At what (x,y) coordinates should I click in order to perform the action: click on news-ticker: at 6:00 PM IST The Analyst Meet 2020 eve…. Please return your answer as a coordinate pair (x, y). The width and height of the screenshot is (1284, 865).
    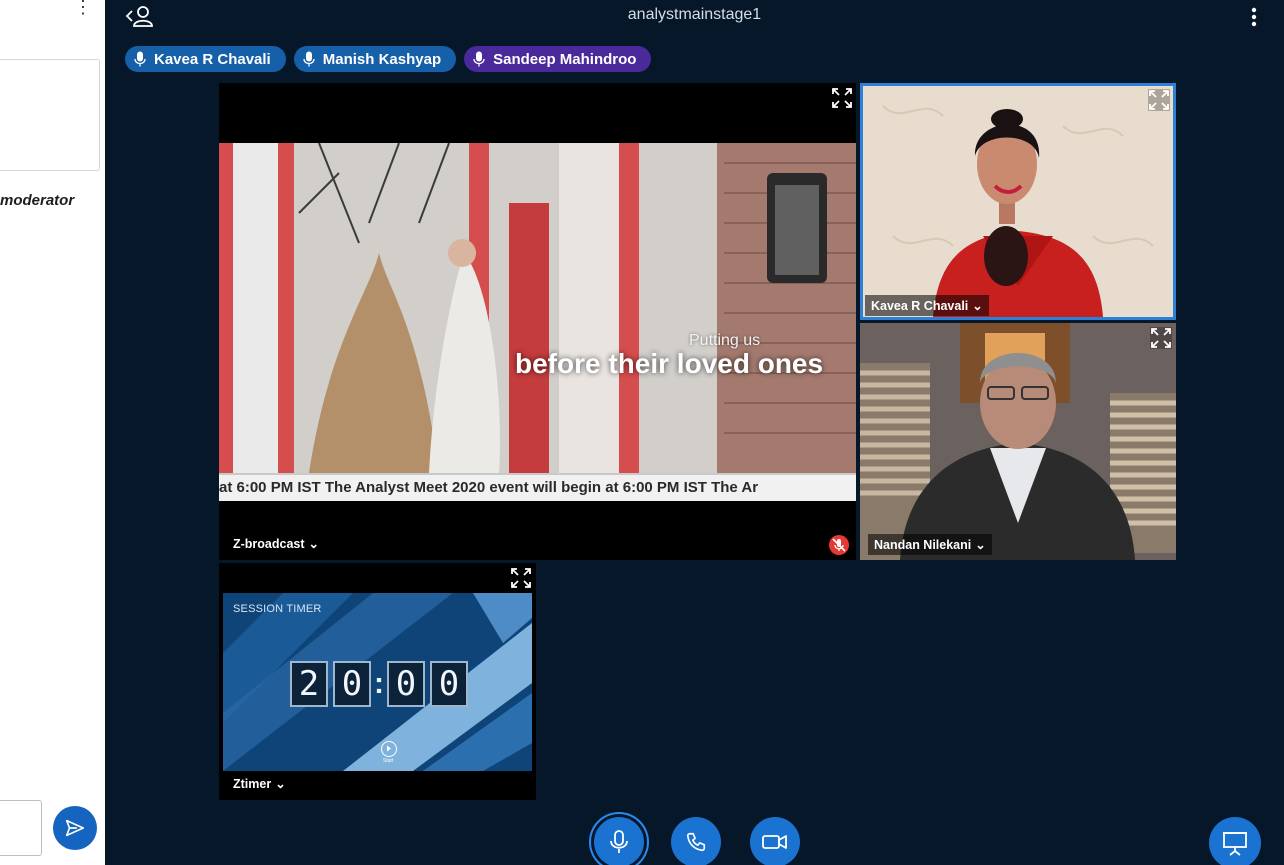
    Looking at the image, I should click on (537, 487).